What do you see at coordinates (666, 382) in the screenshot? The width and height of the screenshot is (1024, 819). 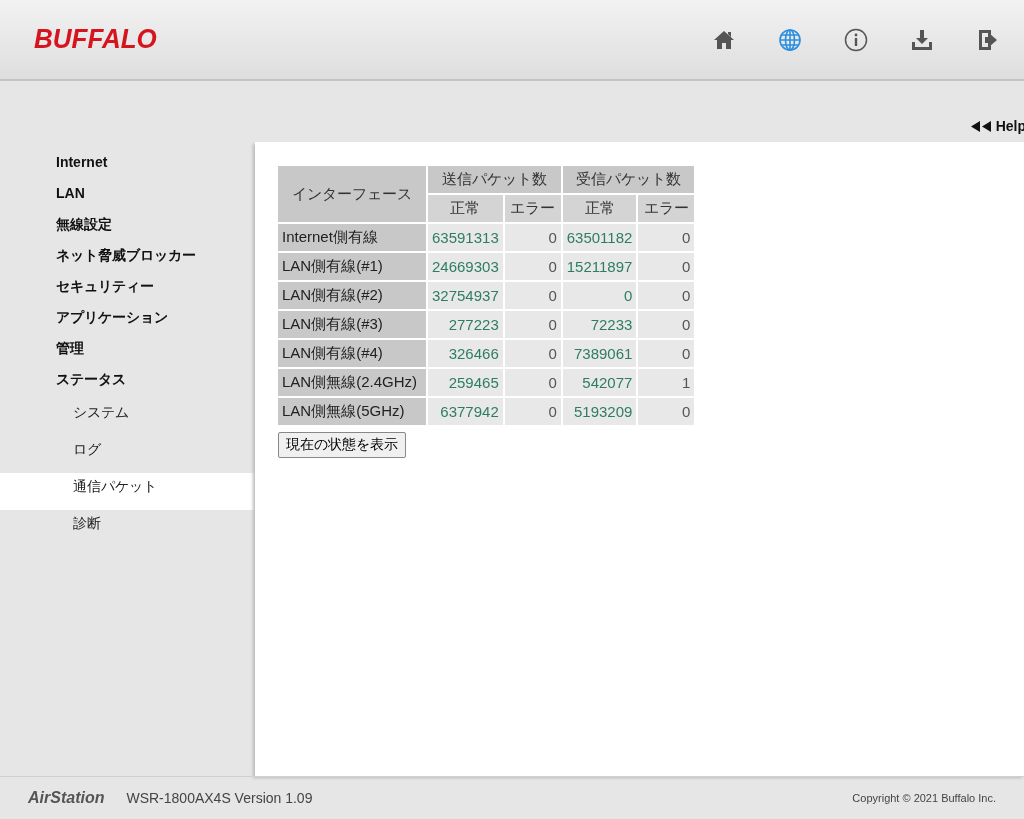 I see `table-cell: 1` at bounding box center [666, 382].